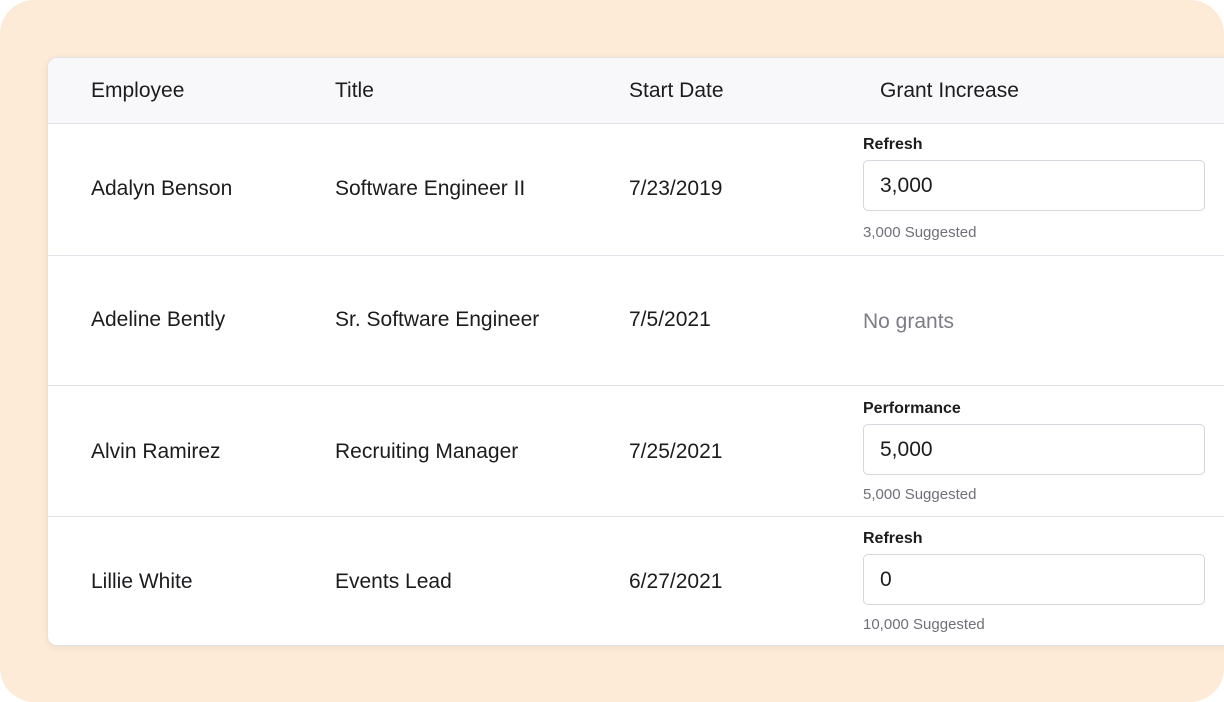 This screenshot has height=702, width=1224. Describe the element at coordinates (670, 319) in the screenshot. I see `start-date: 7/5/2021` at that location.